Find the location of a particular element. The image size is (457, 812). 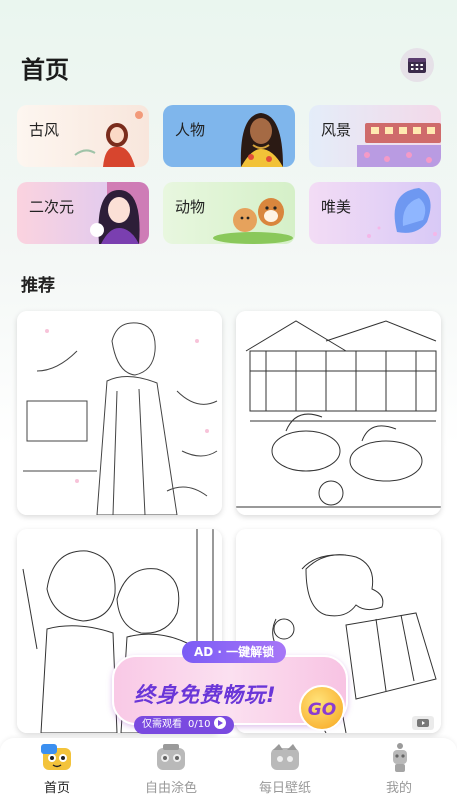

butterfly-illustration is located at coordinates (402, 213).